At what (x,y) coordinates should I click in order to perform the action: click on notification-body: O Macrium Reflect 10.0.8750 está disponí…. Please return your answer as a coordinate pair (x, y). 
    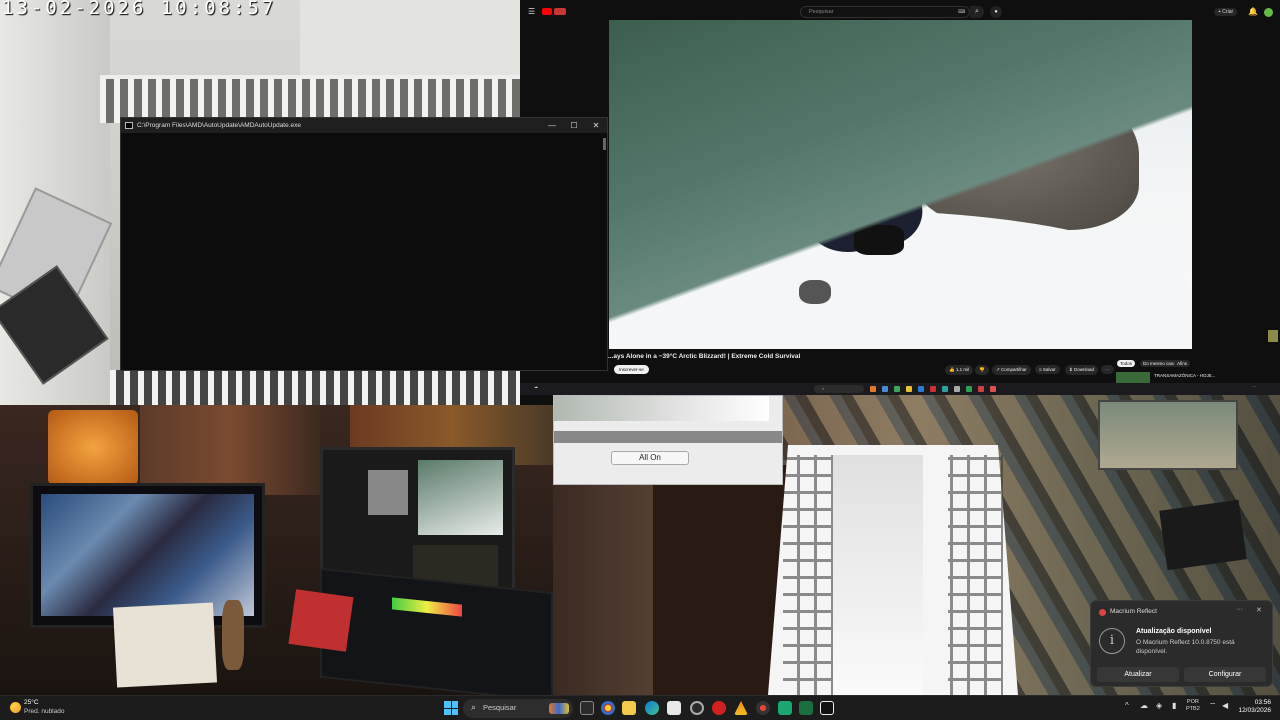
    Looking at the image, I should click on (1185, 647).